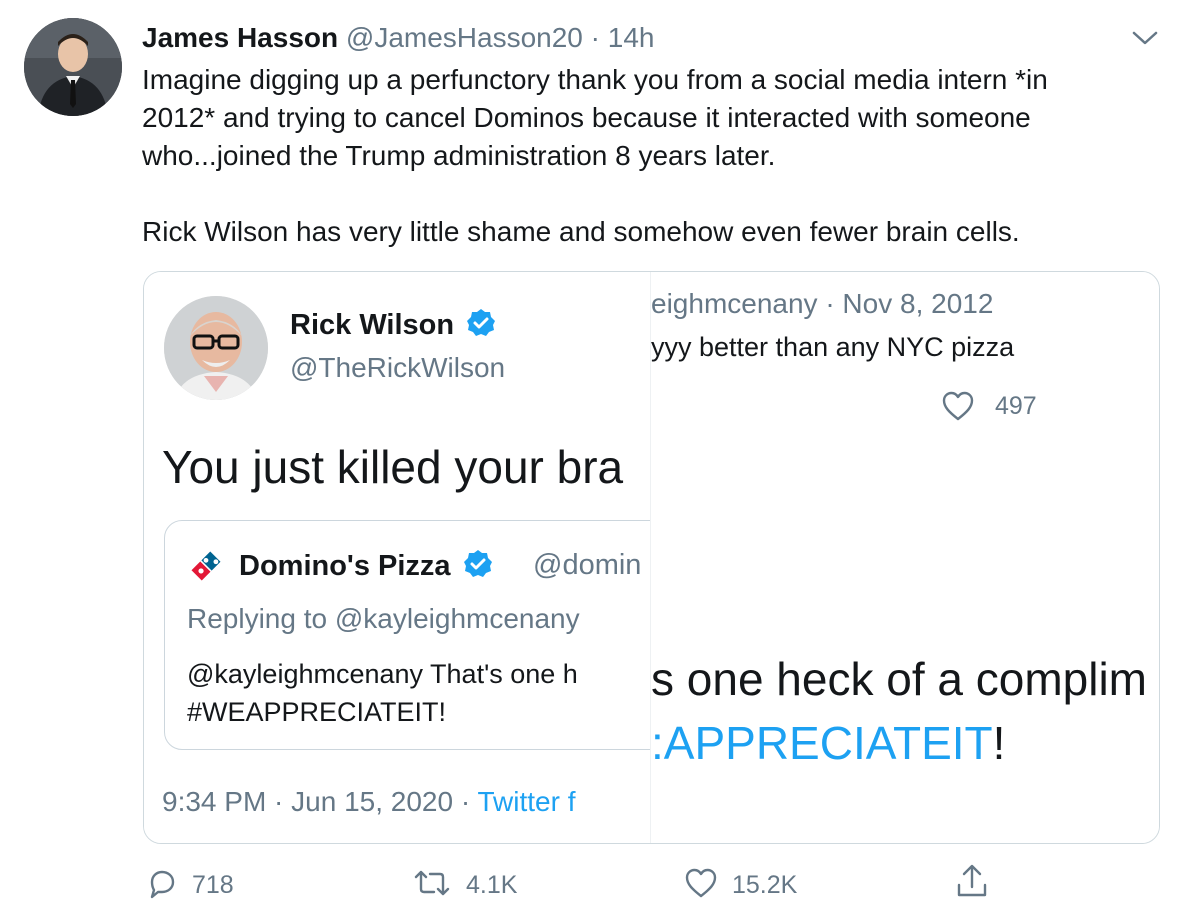 This screenshot has height=919, width=1186. I want to click on quoted-author-name: Domino's Pizza, so click(366, 568).